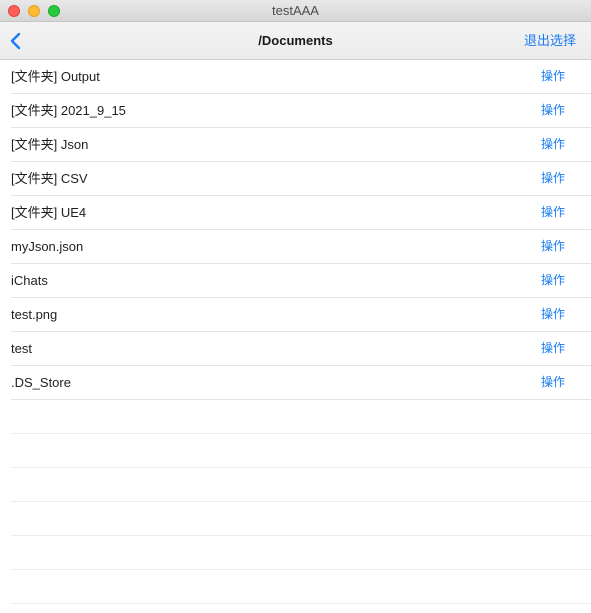 The height and width of the screenshot is (613, 591). I want to click on exit-selection-button: 退出选择, so click(550, 40).